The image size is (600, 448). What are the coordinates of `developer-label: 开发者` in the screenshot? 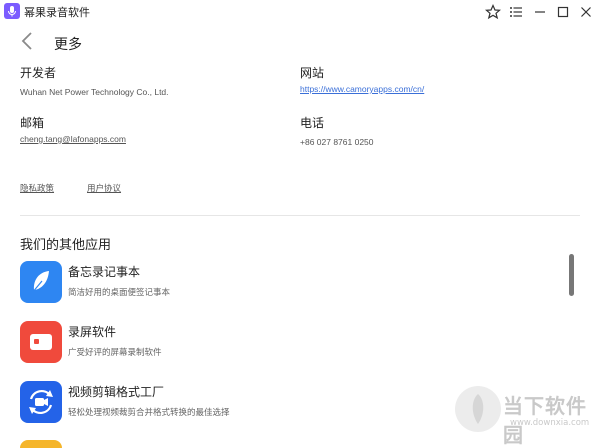 It's located at (38, 73).